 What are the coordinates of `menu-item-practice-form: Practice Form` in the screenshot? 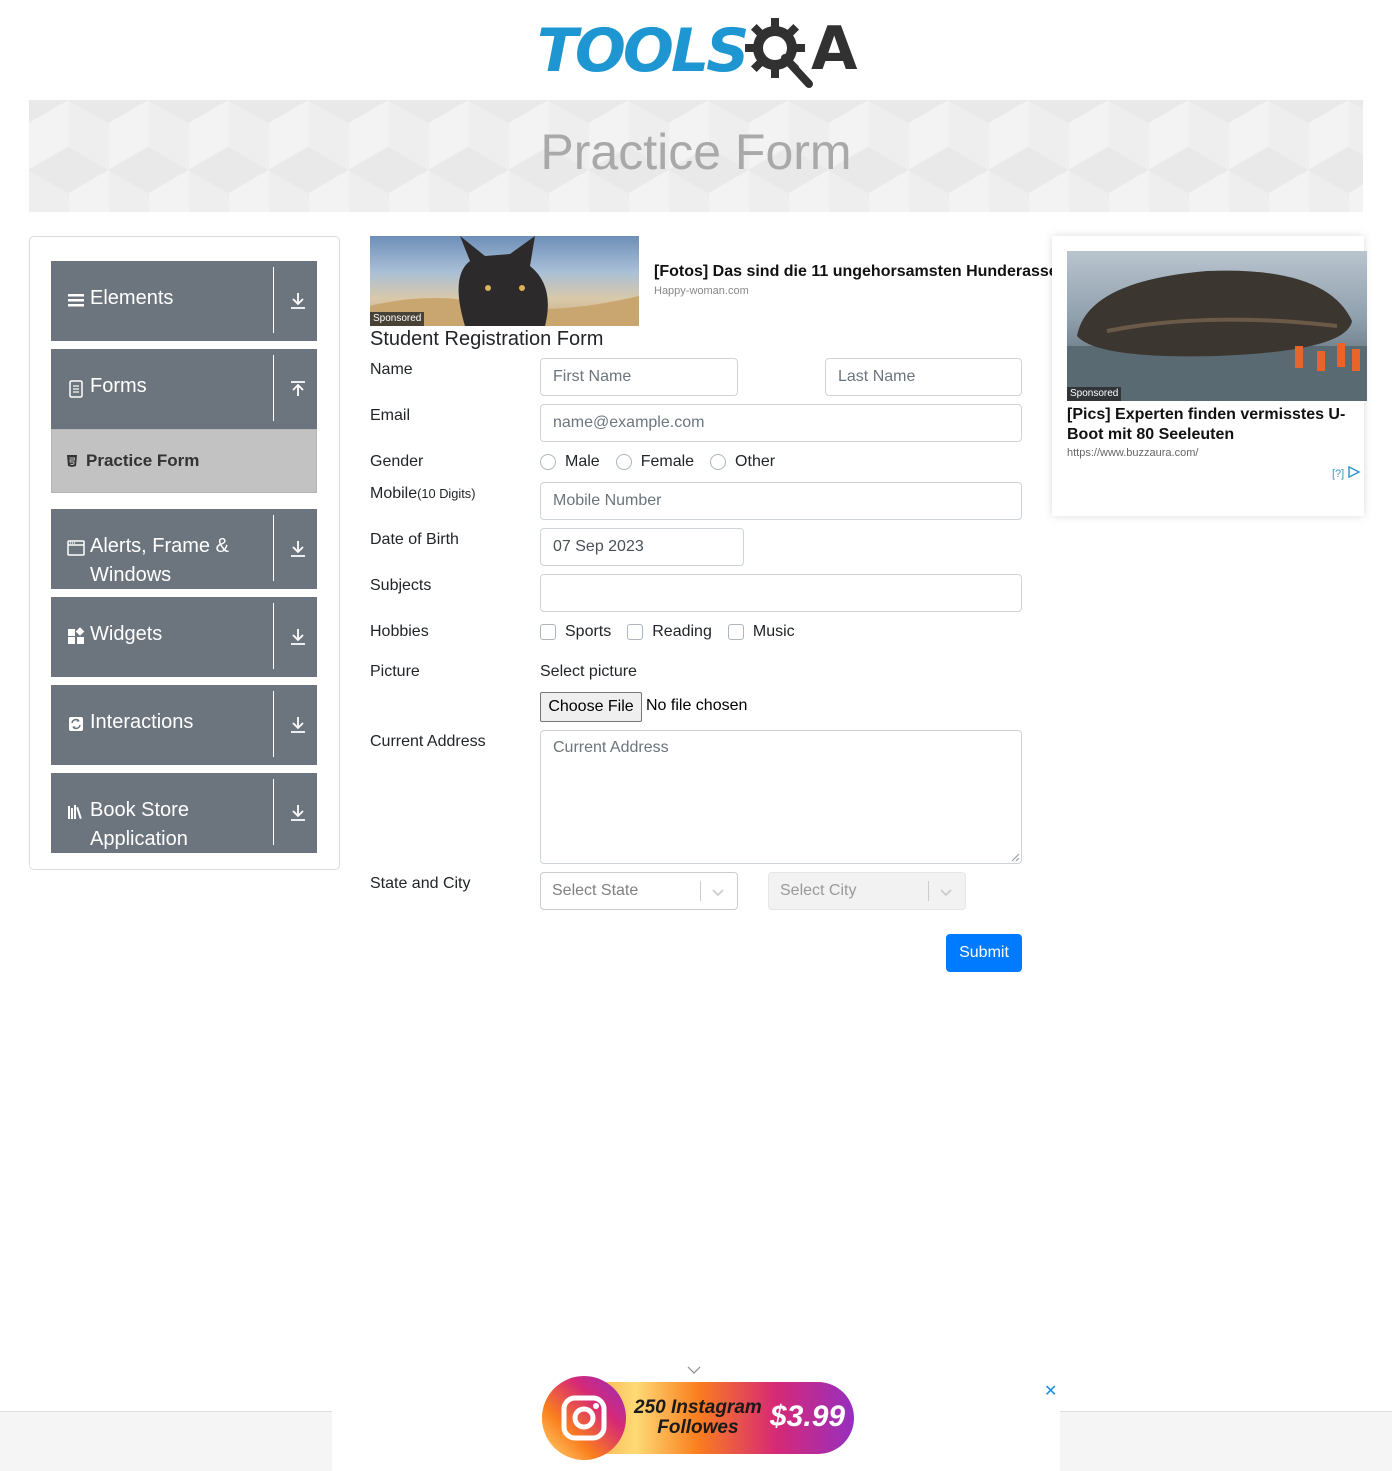 It's located at (184, 461).